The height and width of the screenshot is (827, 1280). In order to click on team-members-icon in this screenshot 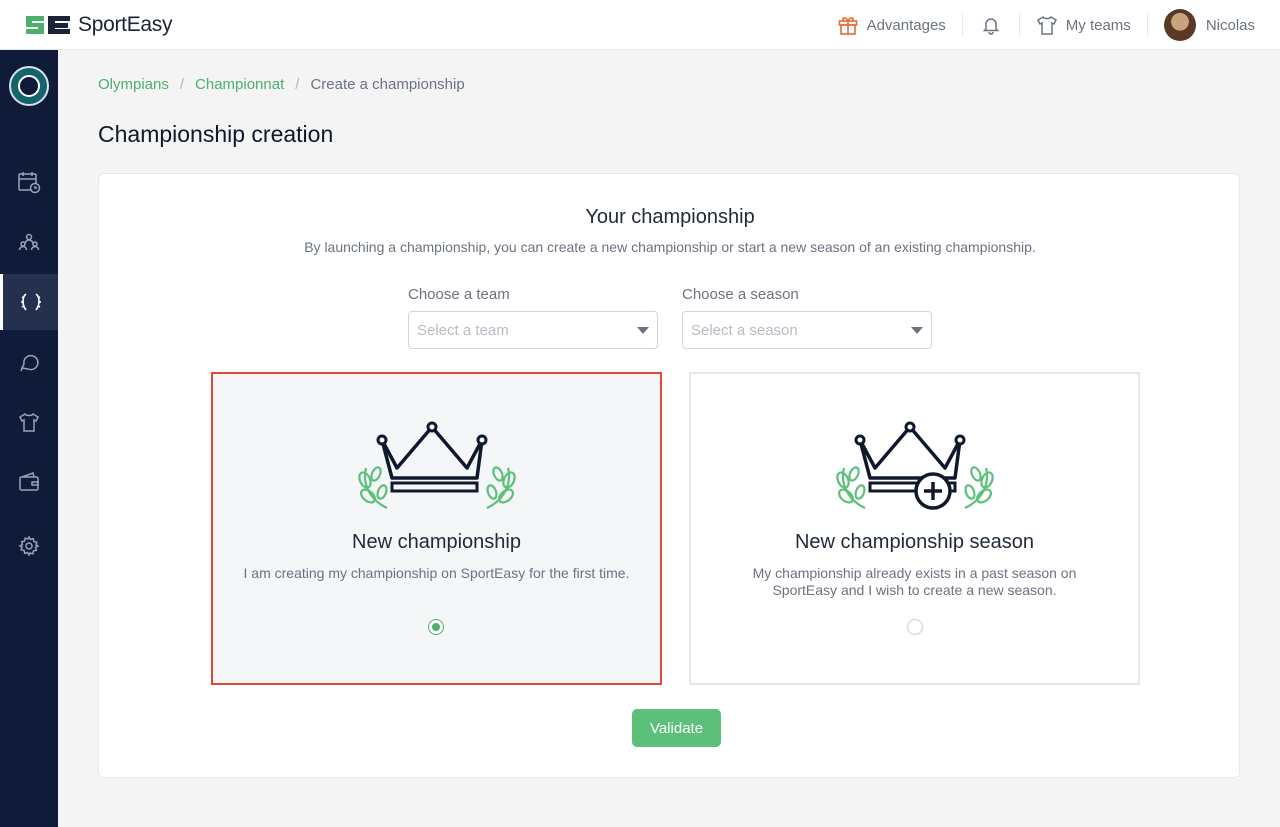, I will do `click(29, 242)`.